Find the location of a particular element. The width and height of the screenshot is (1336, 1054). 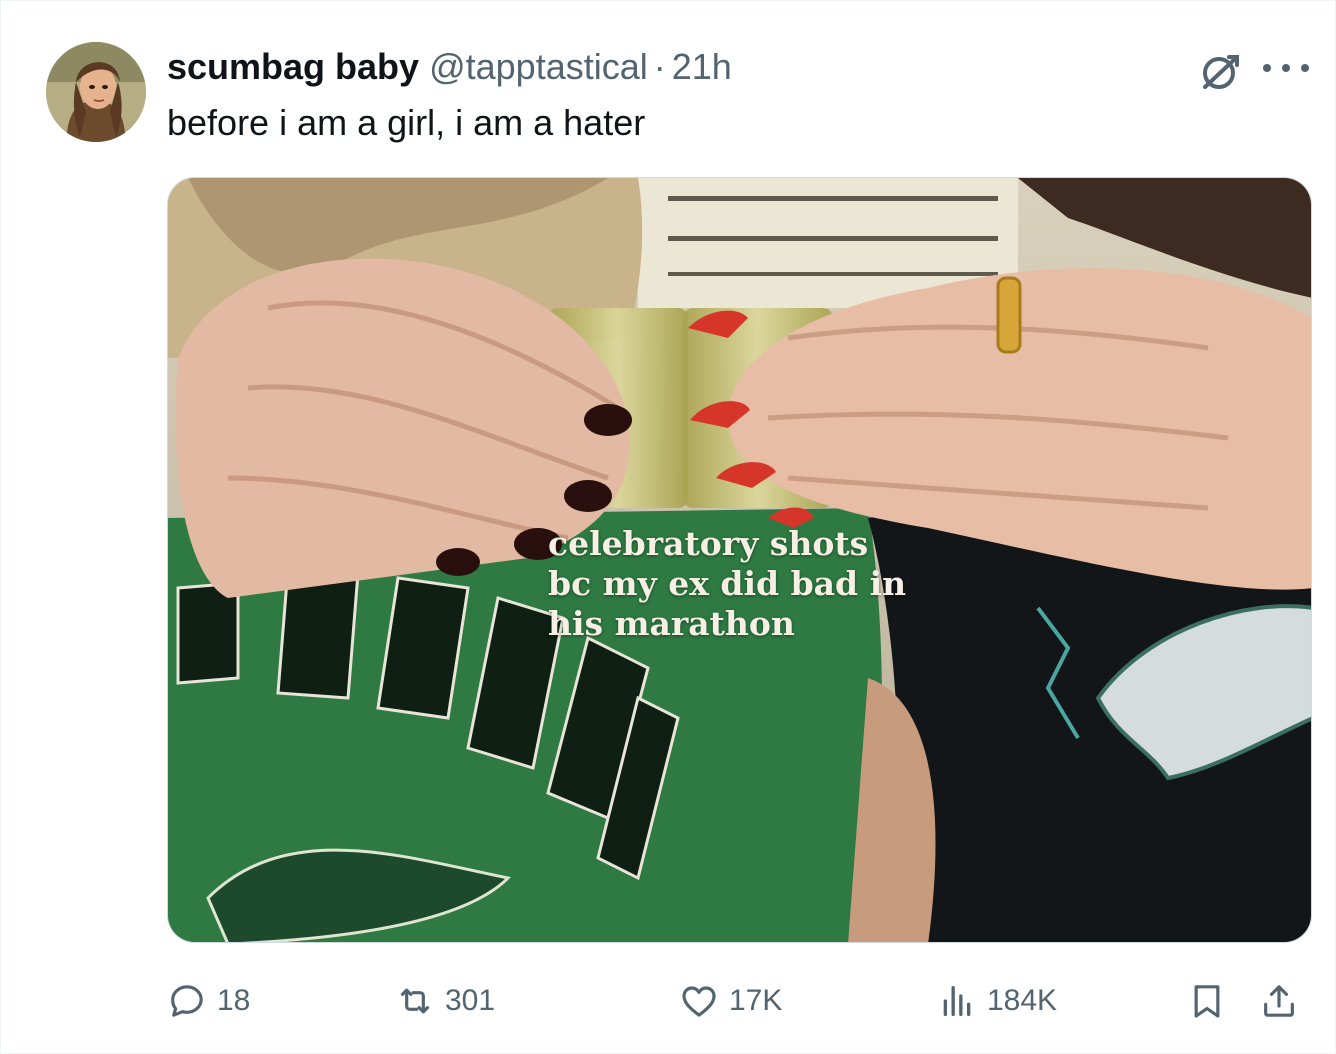

tweet-header: scumbag baby @tapptastical · 21h is located at coordinates (449, 67).